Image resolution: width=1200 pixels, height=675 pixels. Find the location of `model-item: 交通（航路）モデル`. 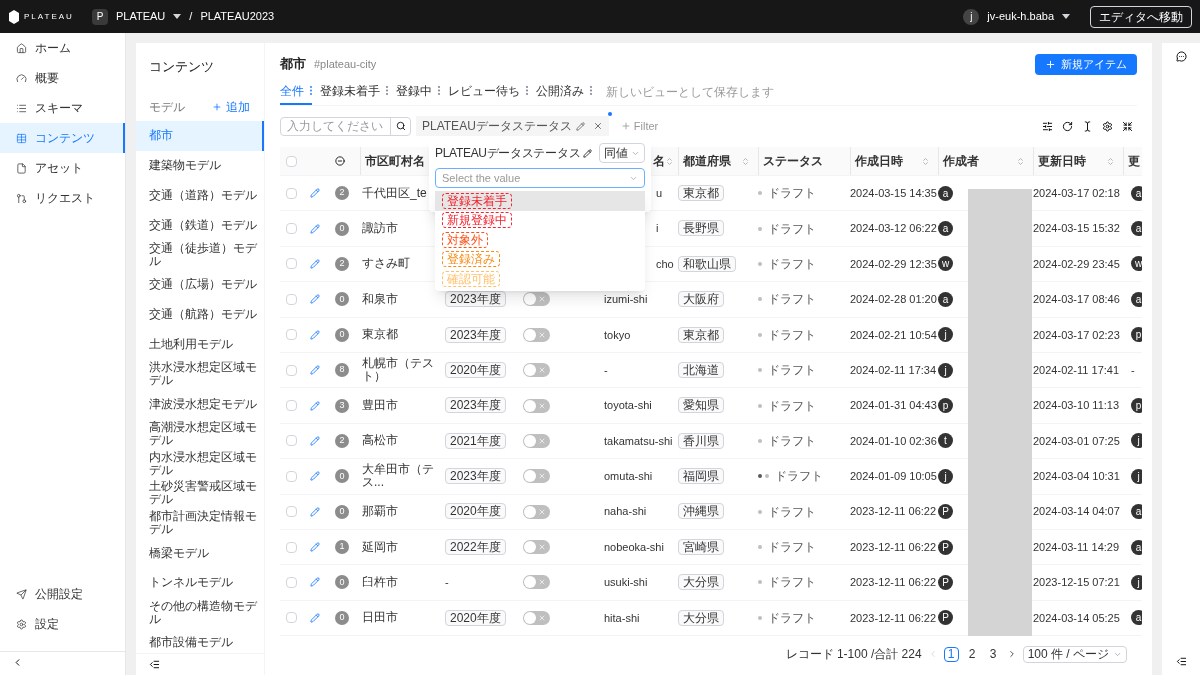

model-item: 交通（航路）モデル is located at coordinates (200, 314).